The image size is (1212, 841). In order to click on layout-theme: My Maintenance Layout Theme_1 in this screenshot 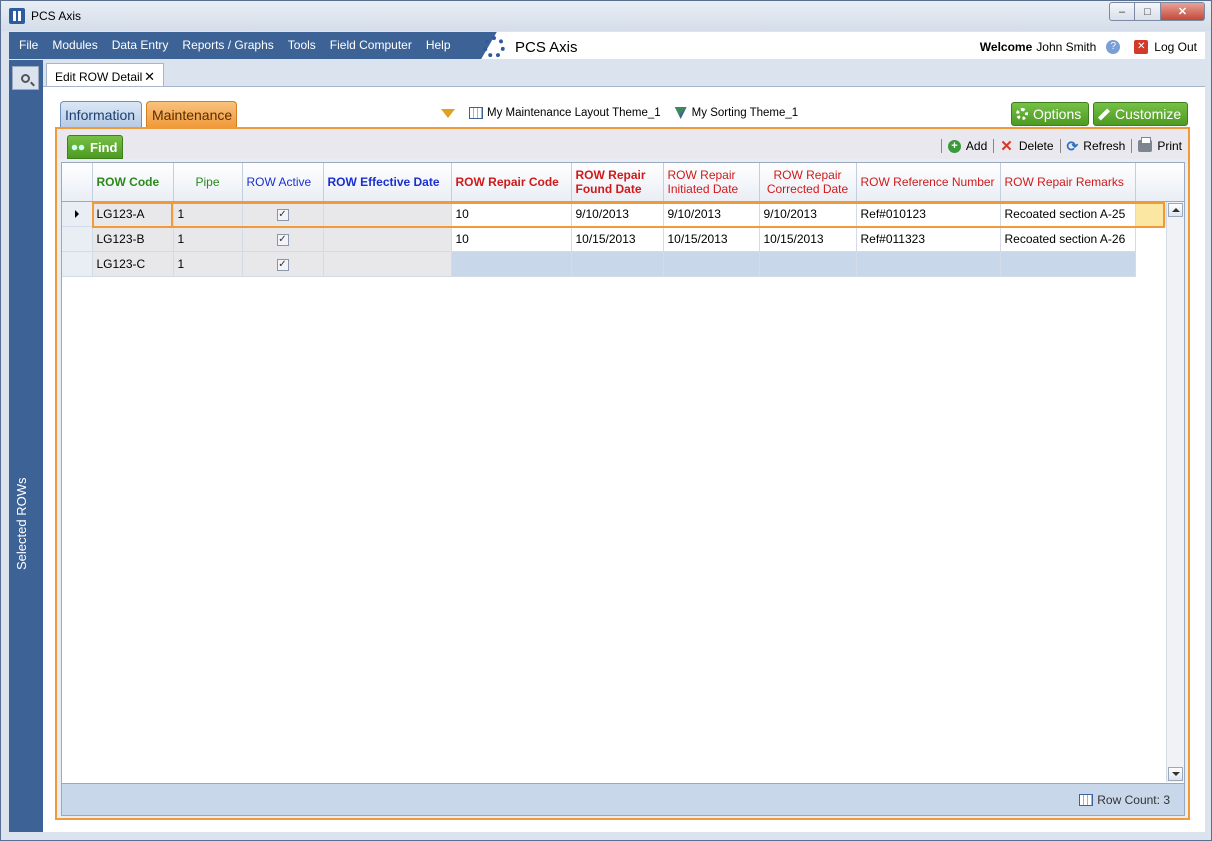, I will do `click(574, 113)`.